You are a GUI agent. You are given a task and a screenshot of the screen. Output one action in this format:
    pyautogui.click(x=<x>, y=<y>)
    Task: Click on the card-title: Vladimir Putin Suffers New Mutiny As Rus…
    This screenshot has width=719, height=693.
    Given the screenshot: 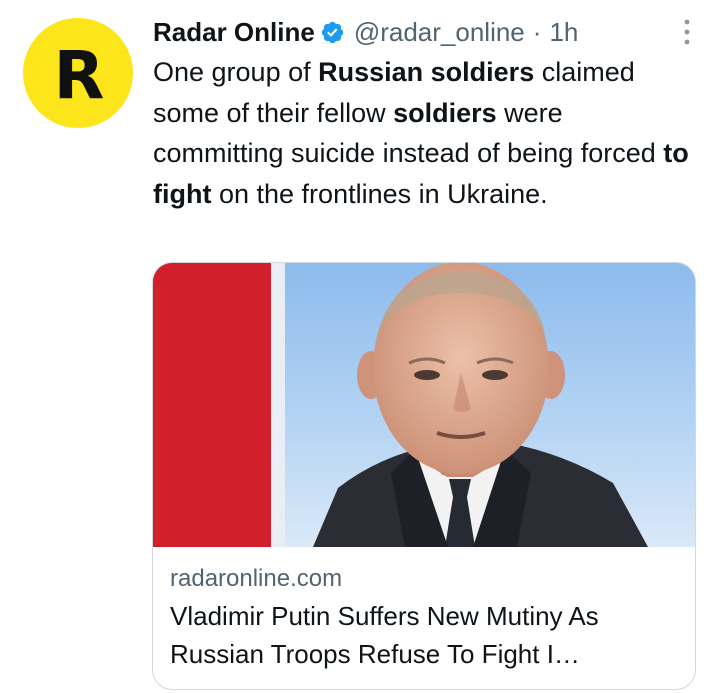 What is the action you would take?
    pyautogui.click(x=424, y=635)
    